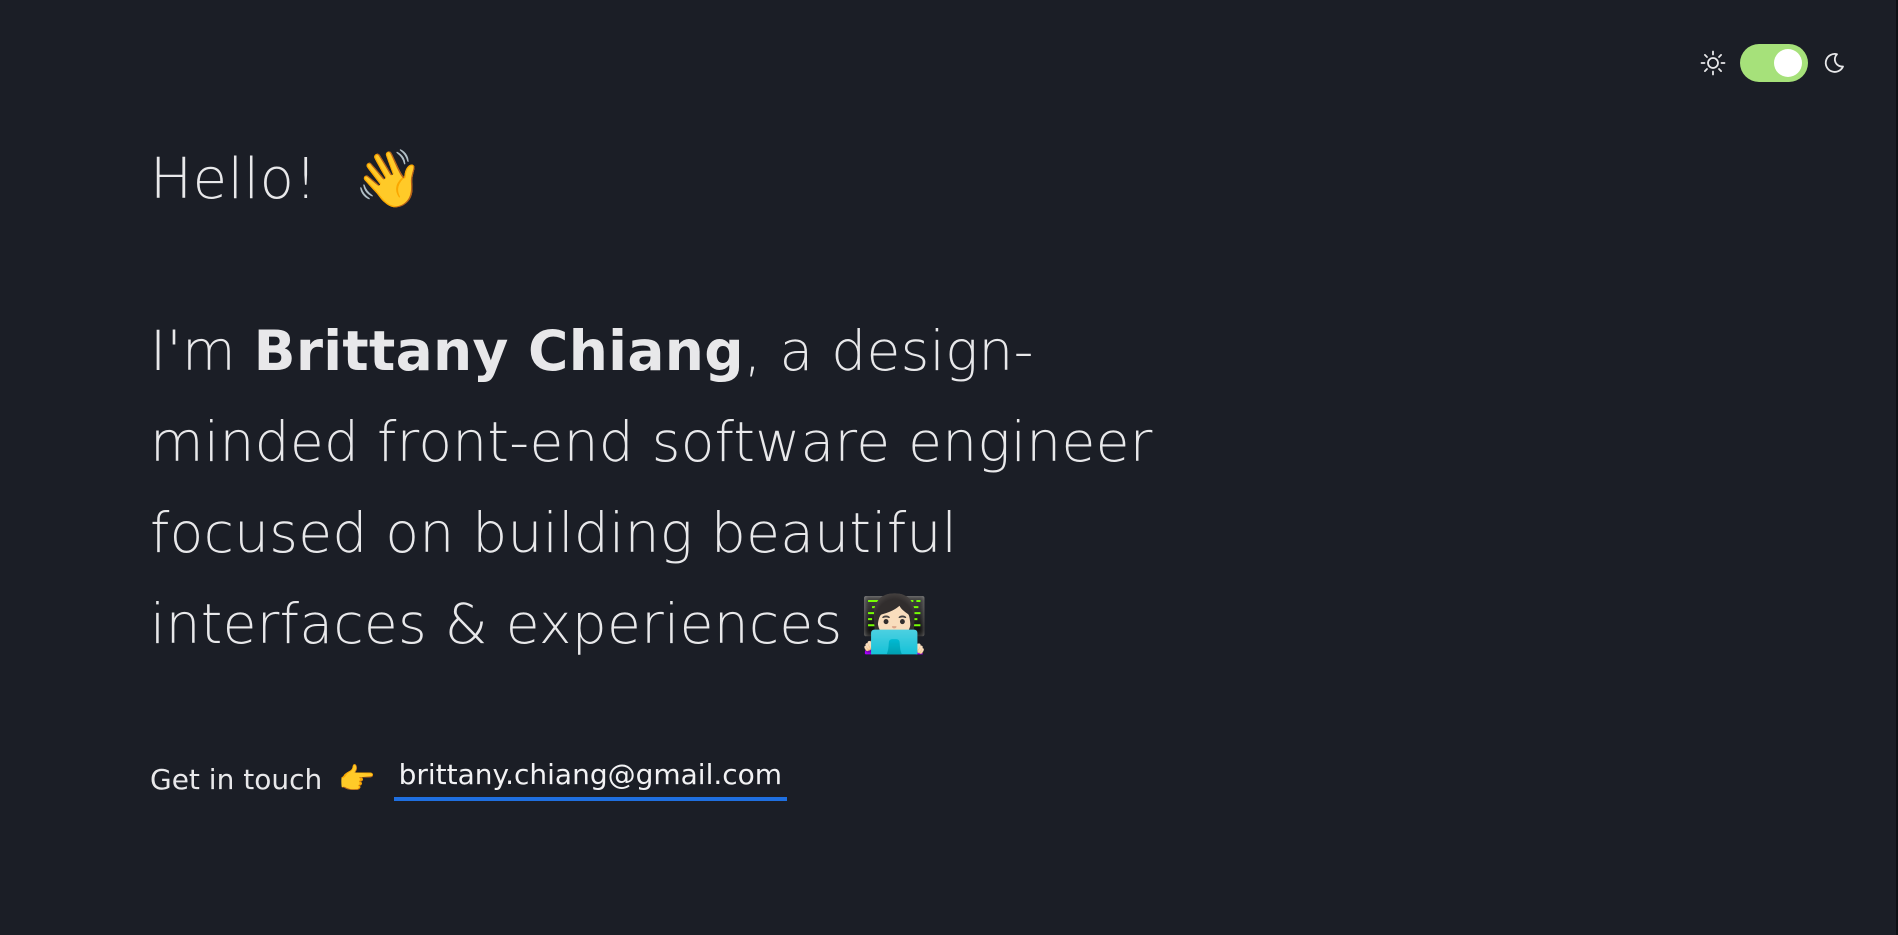 The image size is (1898, 935). What do you see at coordinates (498, 351) in the screenshot?
I see `author-name: Brittany Chiang` at bounding box center [498, 351].